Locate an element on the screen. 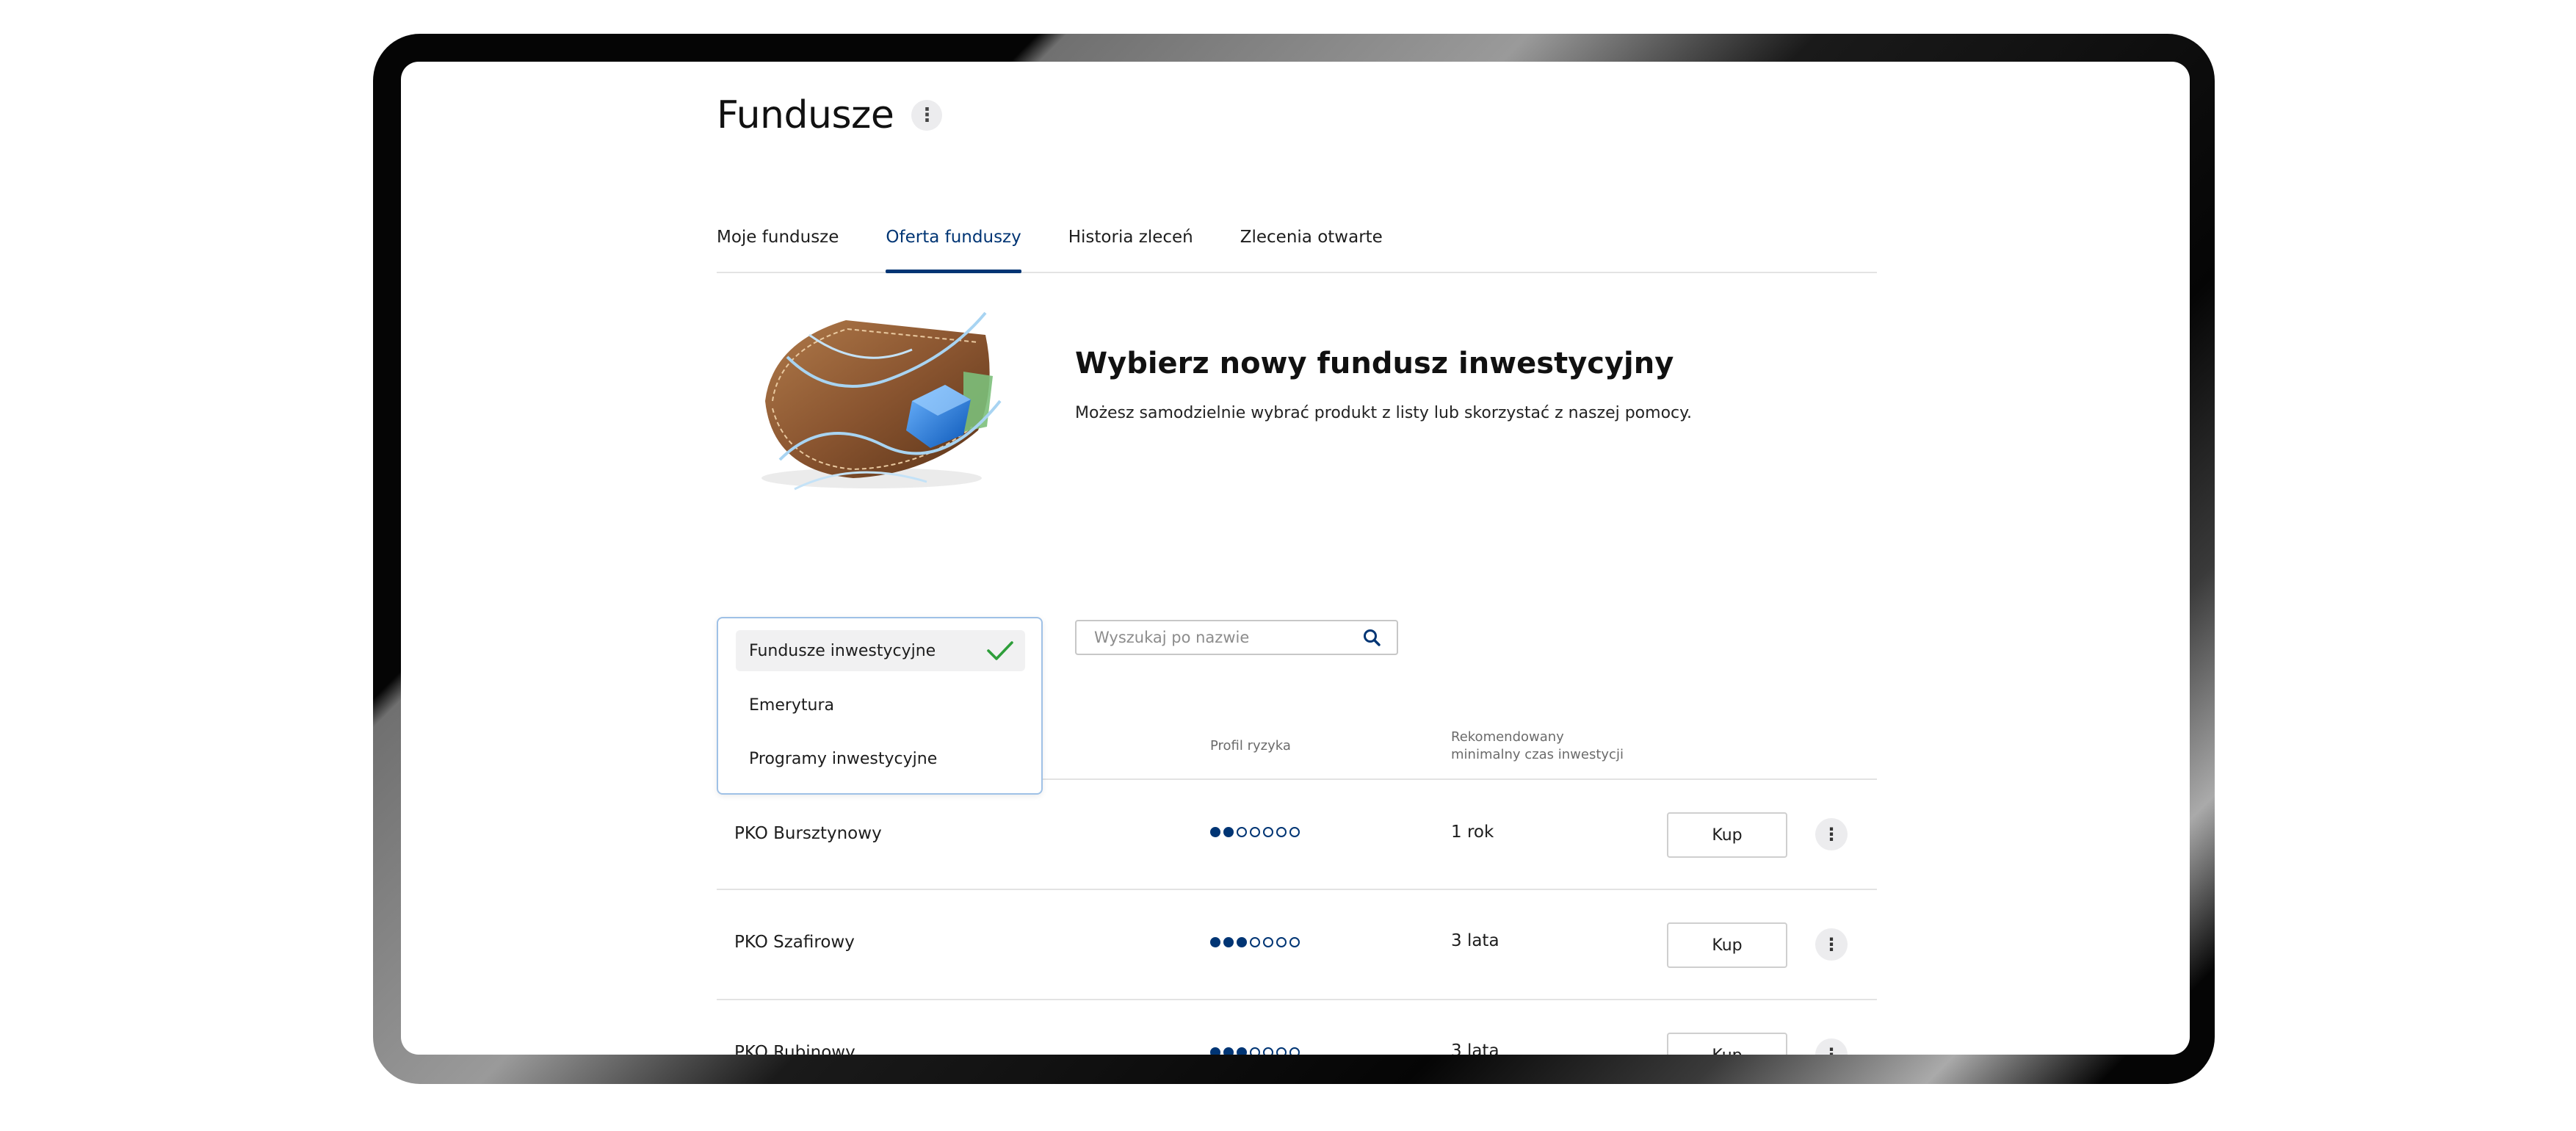 The image size is (2576, 1131). check-icon is located at coordinates (1000, 650).